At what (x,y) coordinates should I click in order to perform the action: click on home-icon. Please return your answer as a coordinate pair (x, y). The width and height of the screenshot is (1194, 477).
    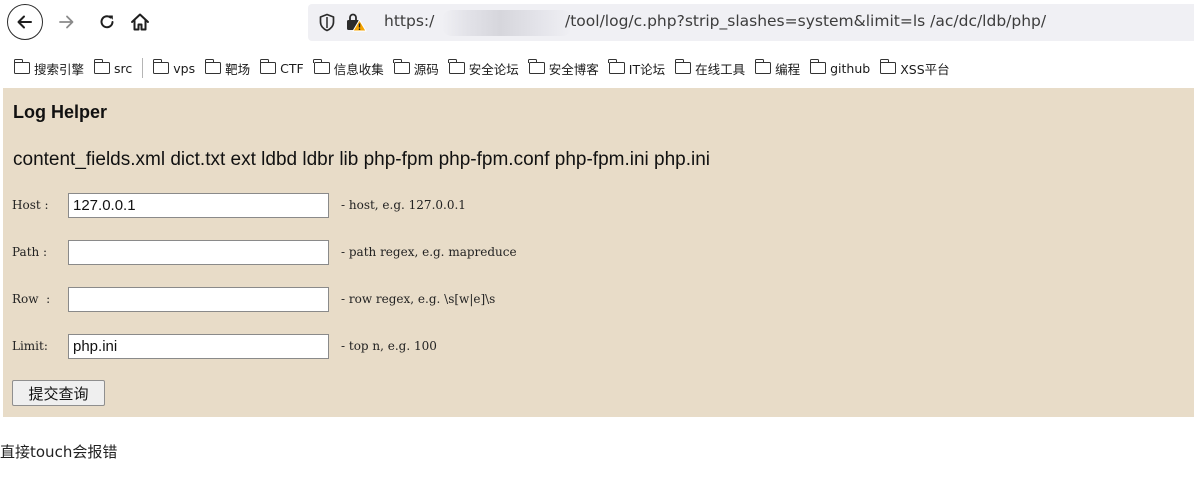
    Looking at the image, I should click on (140, 22).